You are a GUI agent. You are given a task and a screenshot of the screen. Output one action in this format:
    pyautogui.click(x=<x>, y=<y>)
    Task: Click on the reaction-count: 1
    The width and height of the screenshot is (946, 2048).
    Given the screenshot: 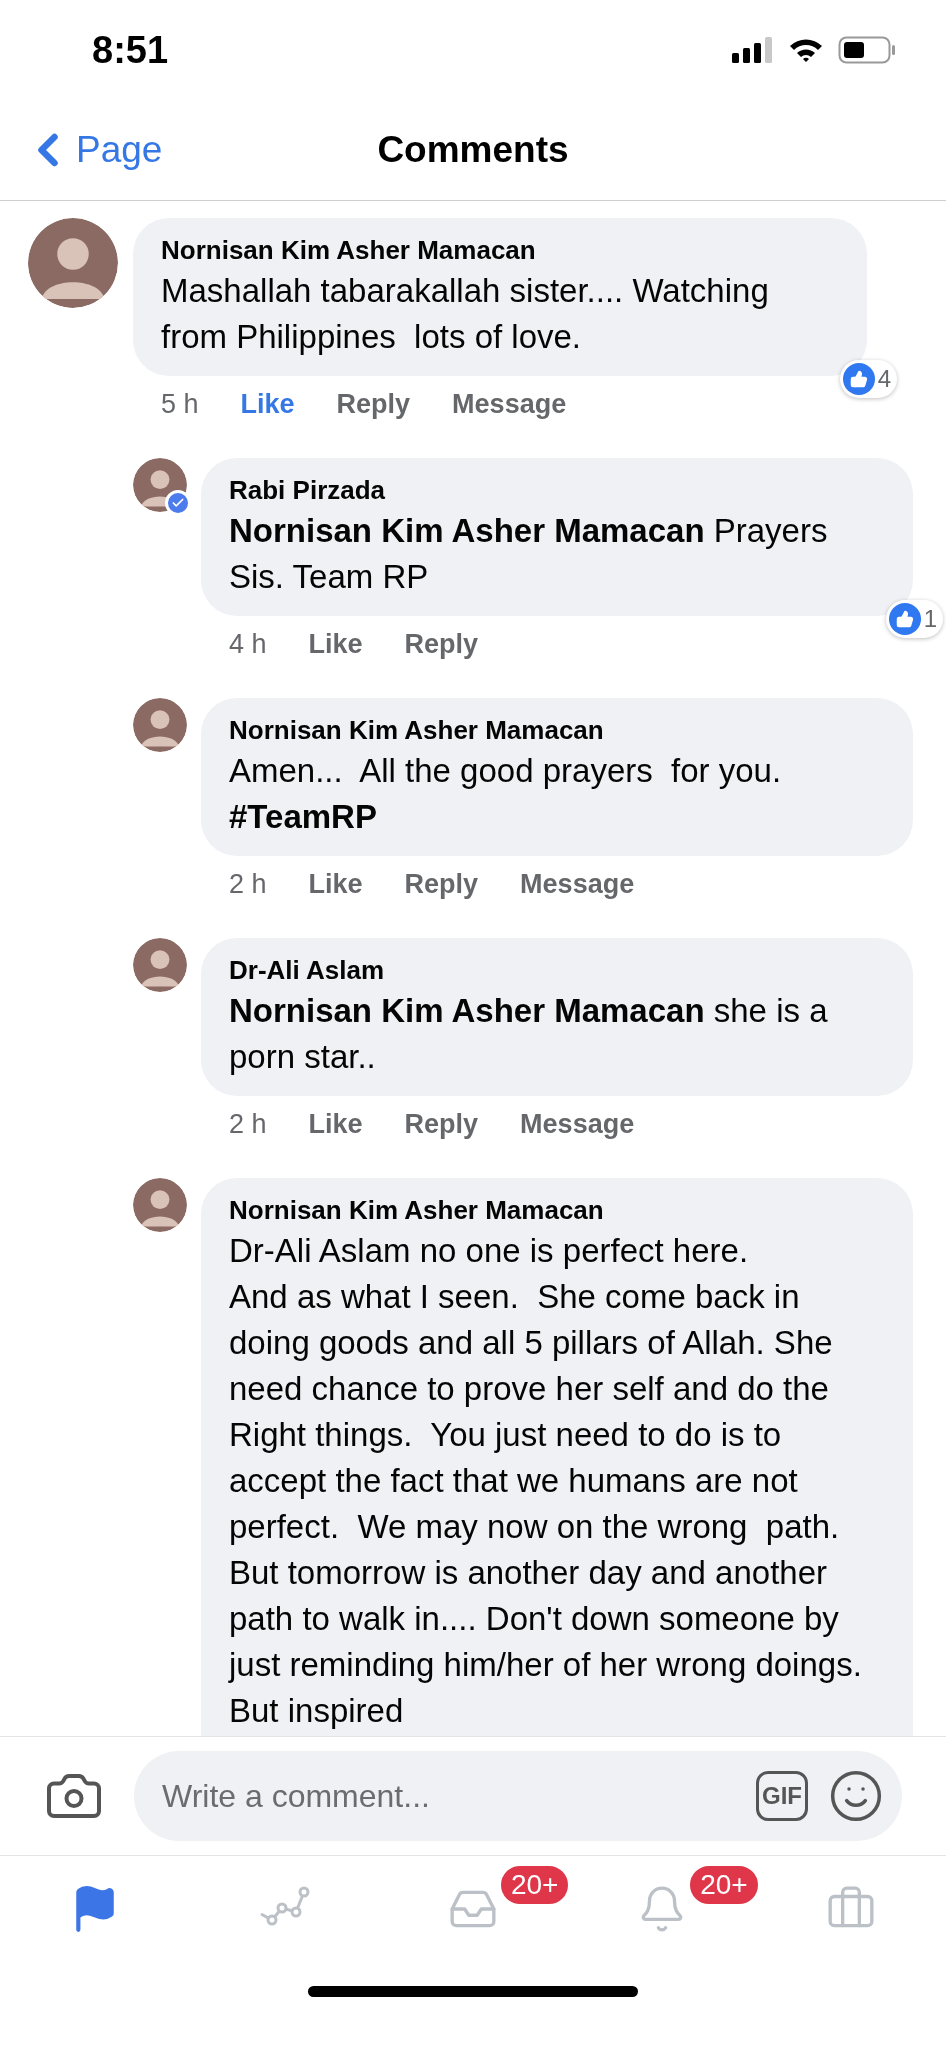 What is the action you would take?
    pyautogui.click(x=914, y=619)
    